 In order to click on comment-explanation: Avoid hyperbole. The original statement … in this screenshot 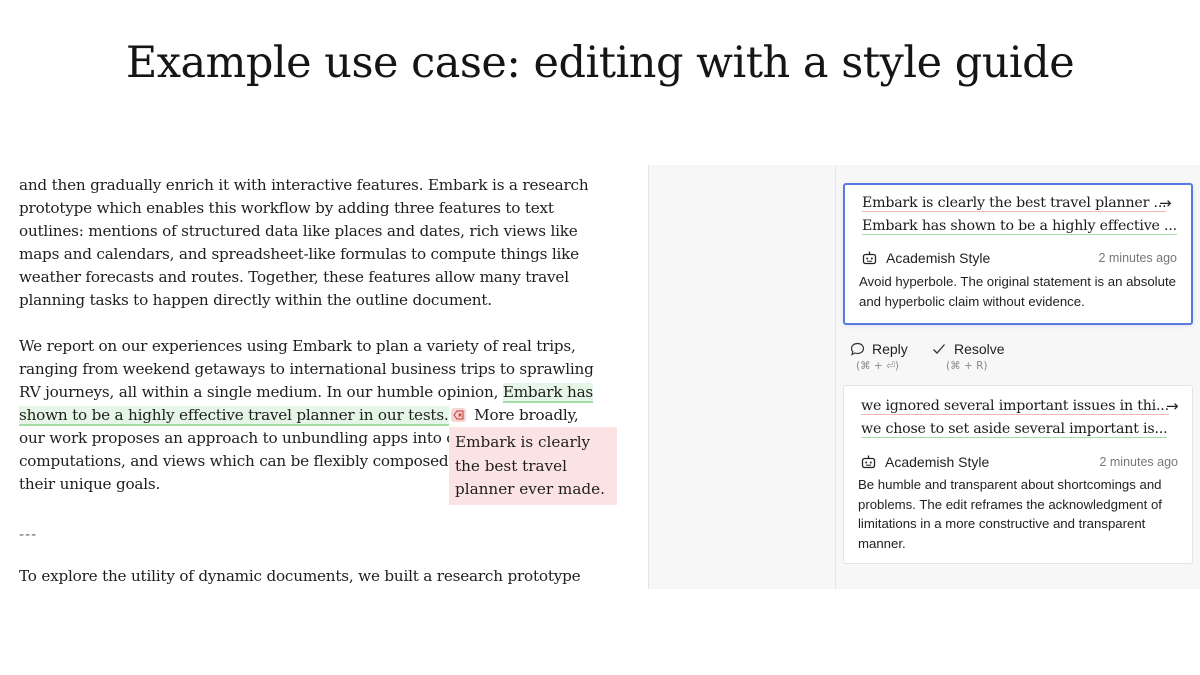, I will do `click(1017, 291)`.